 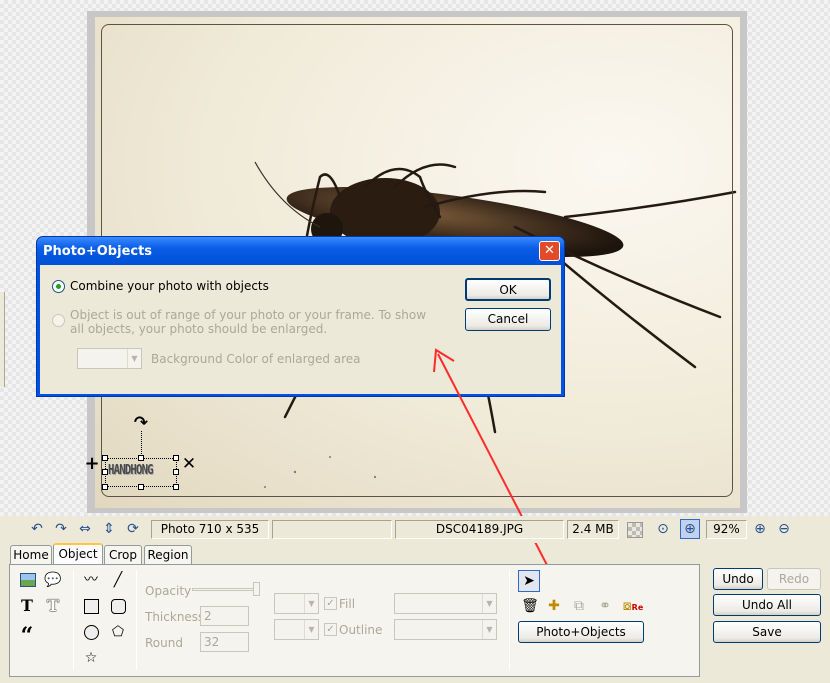 I want to click on line-icon: ╱, so click(x=118, y=580).